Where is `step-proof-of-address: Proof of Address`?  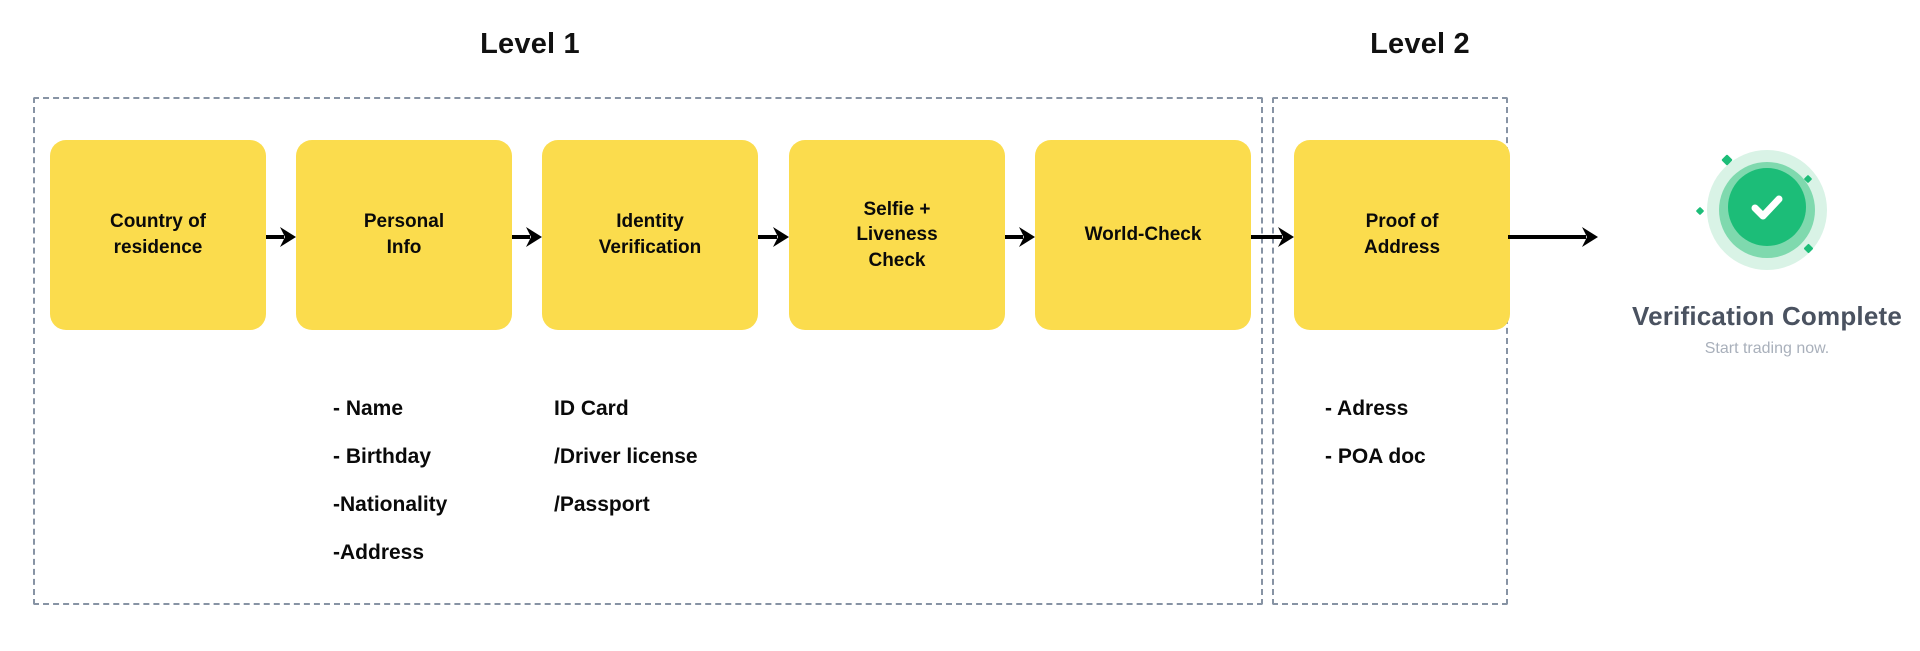
step-proof-of-address: Proof of Address is located at coordinates (1402, 235).